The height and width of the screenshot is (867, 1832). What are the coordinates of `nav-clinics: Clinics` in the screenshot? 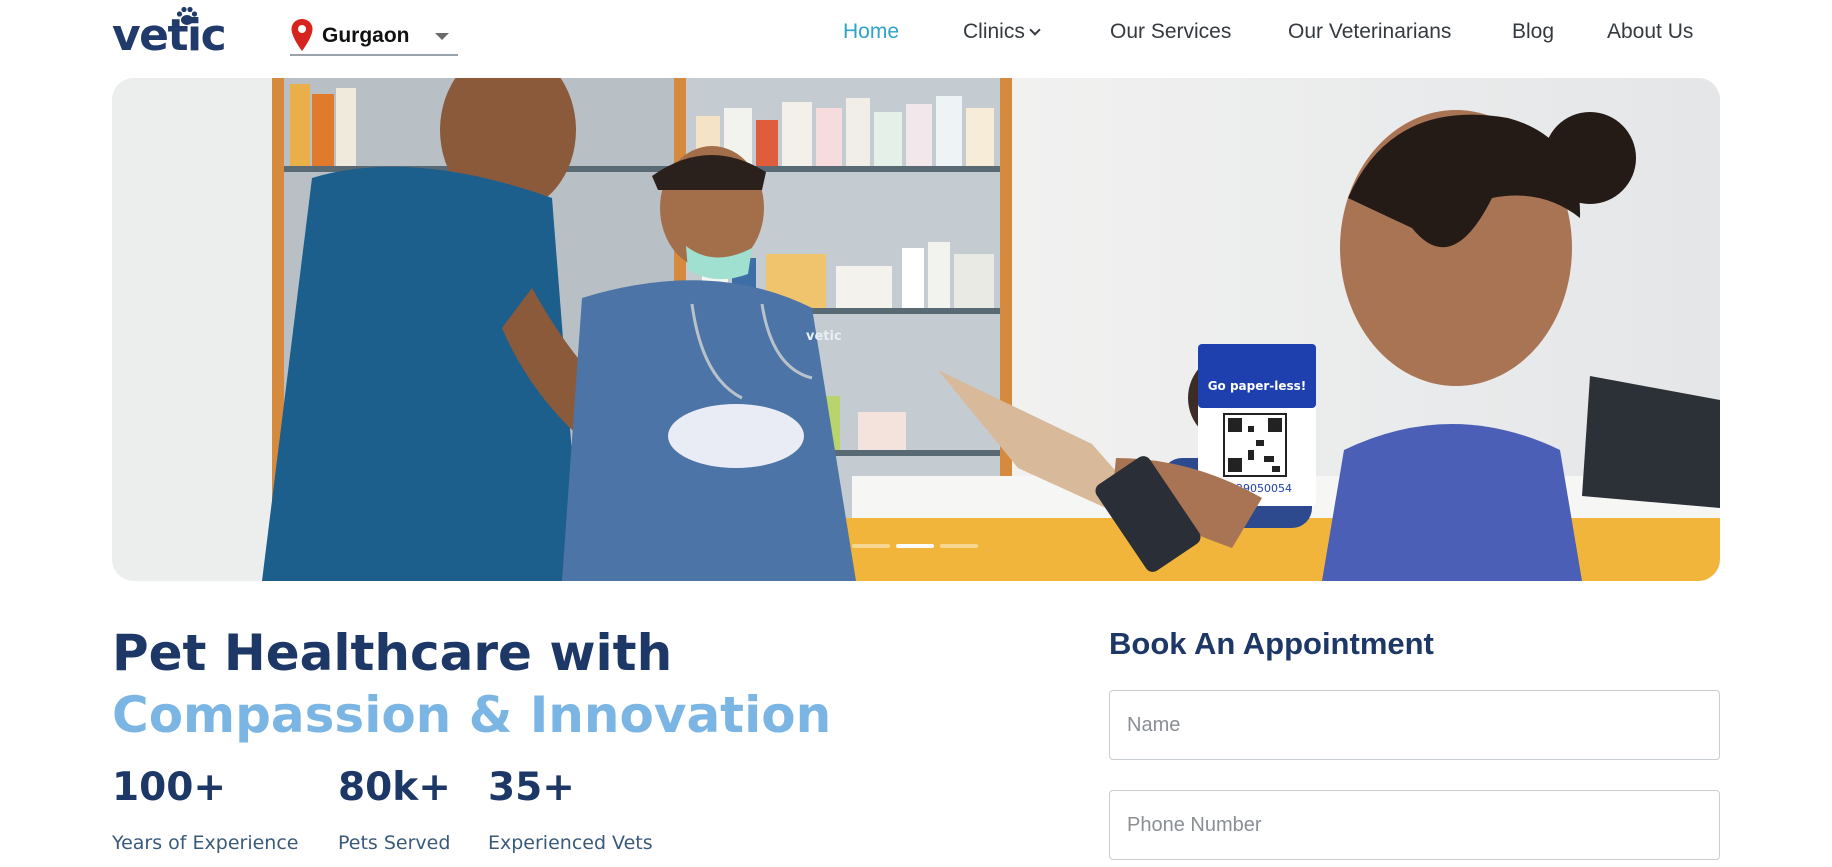 It's located at (1002, 32).